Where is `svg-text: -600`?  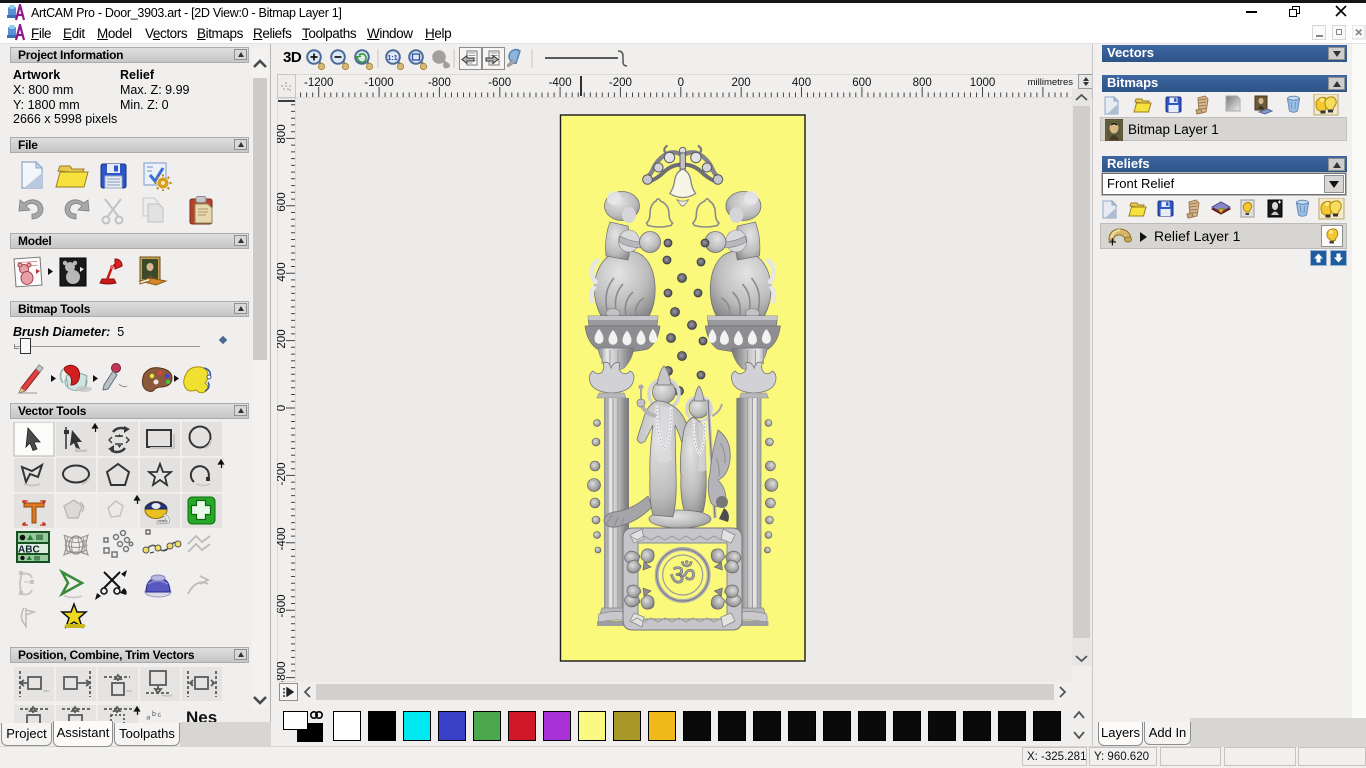
svg-text: -600 is located at coordinates (282, 605).